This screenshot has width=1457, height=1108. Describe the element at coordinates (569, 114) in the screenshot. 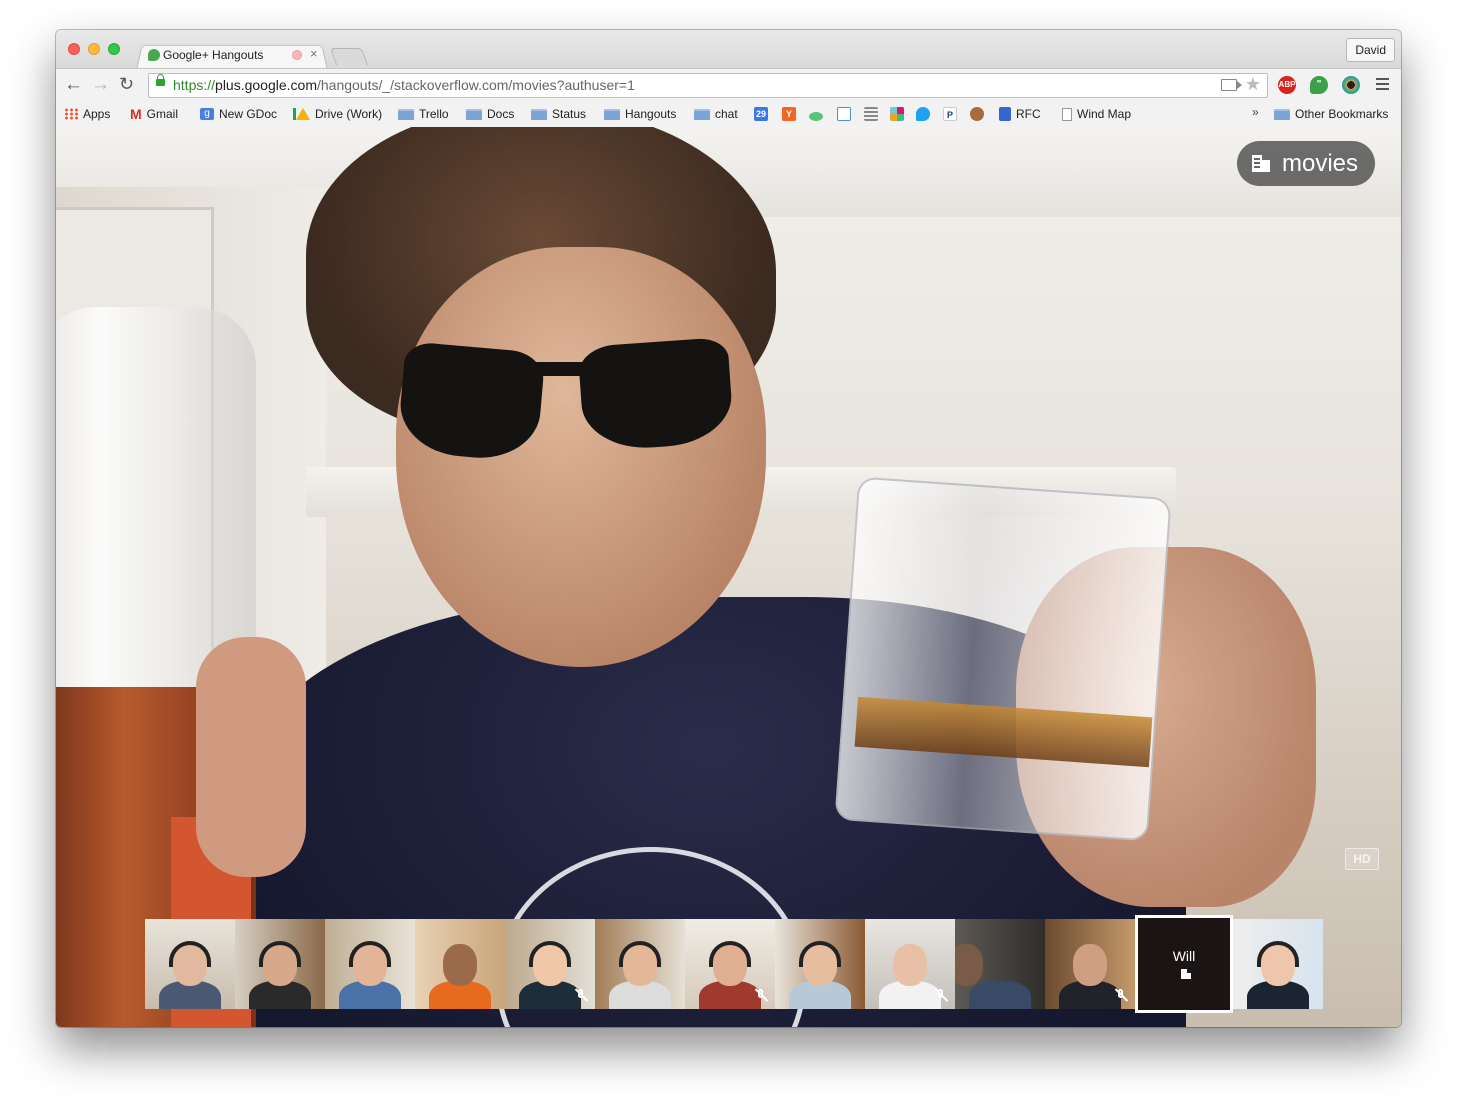

I see `bookmark-label: Status` at that location.